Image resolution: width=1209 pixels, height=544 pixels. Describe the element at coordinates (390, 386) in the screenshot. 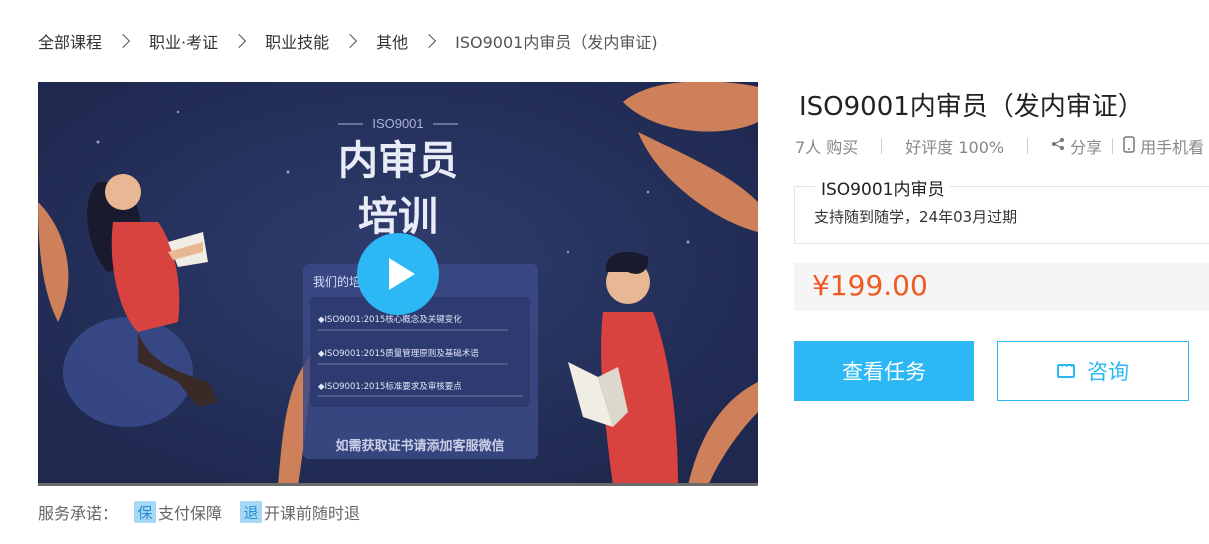

I see `poster-bullet-3: ◆ISO9001:2015标准要求及审核要点` at that location.